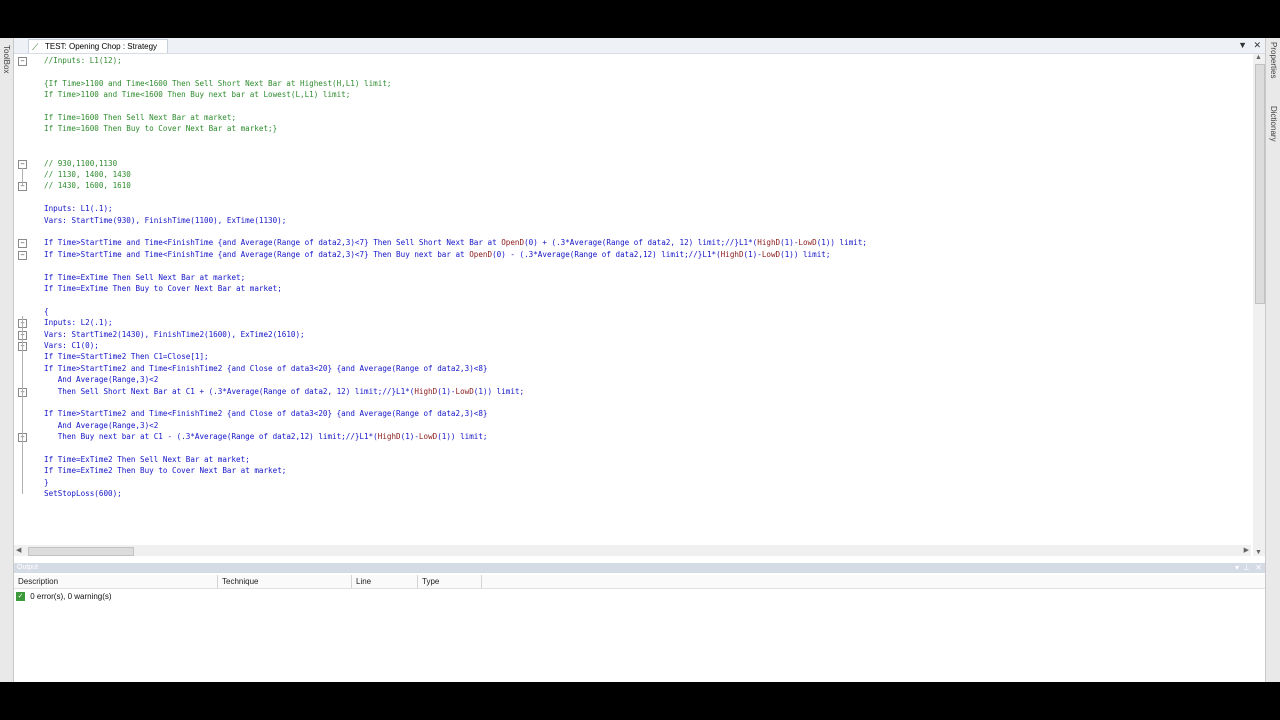  I want to click on output-message: 0 error(s), 0 warning(s), so click(71, 596).